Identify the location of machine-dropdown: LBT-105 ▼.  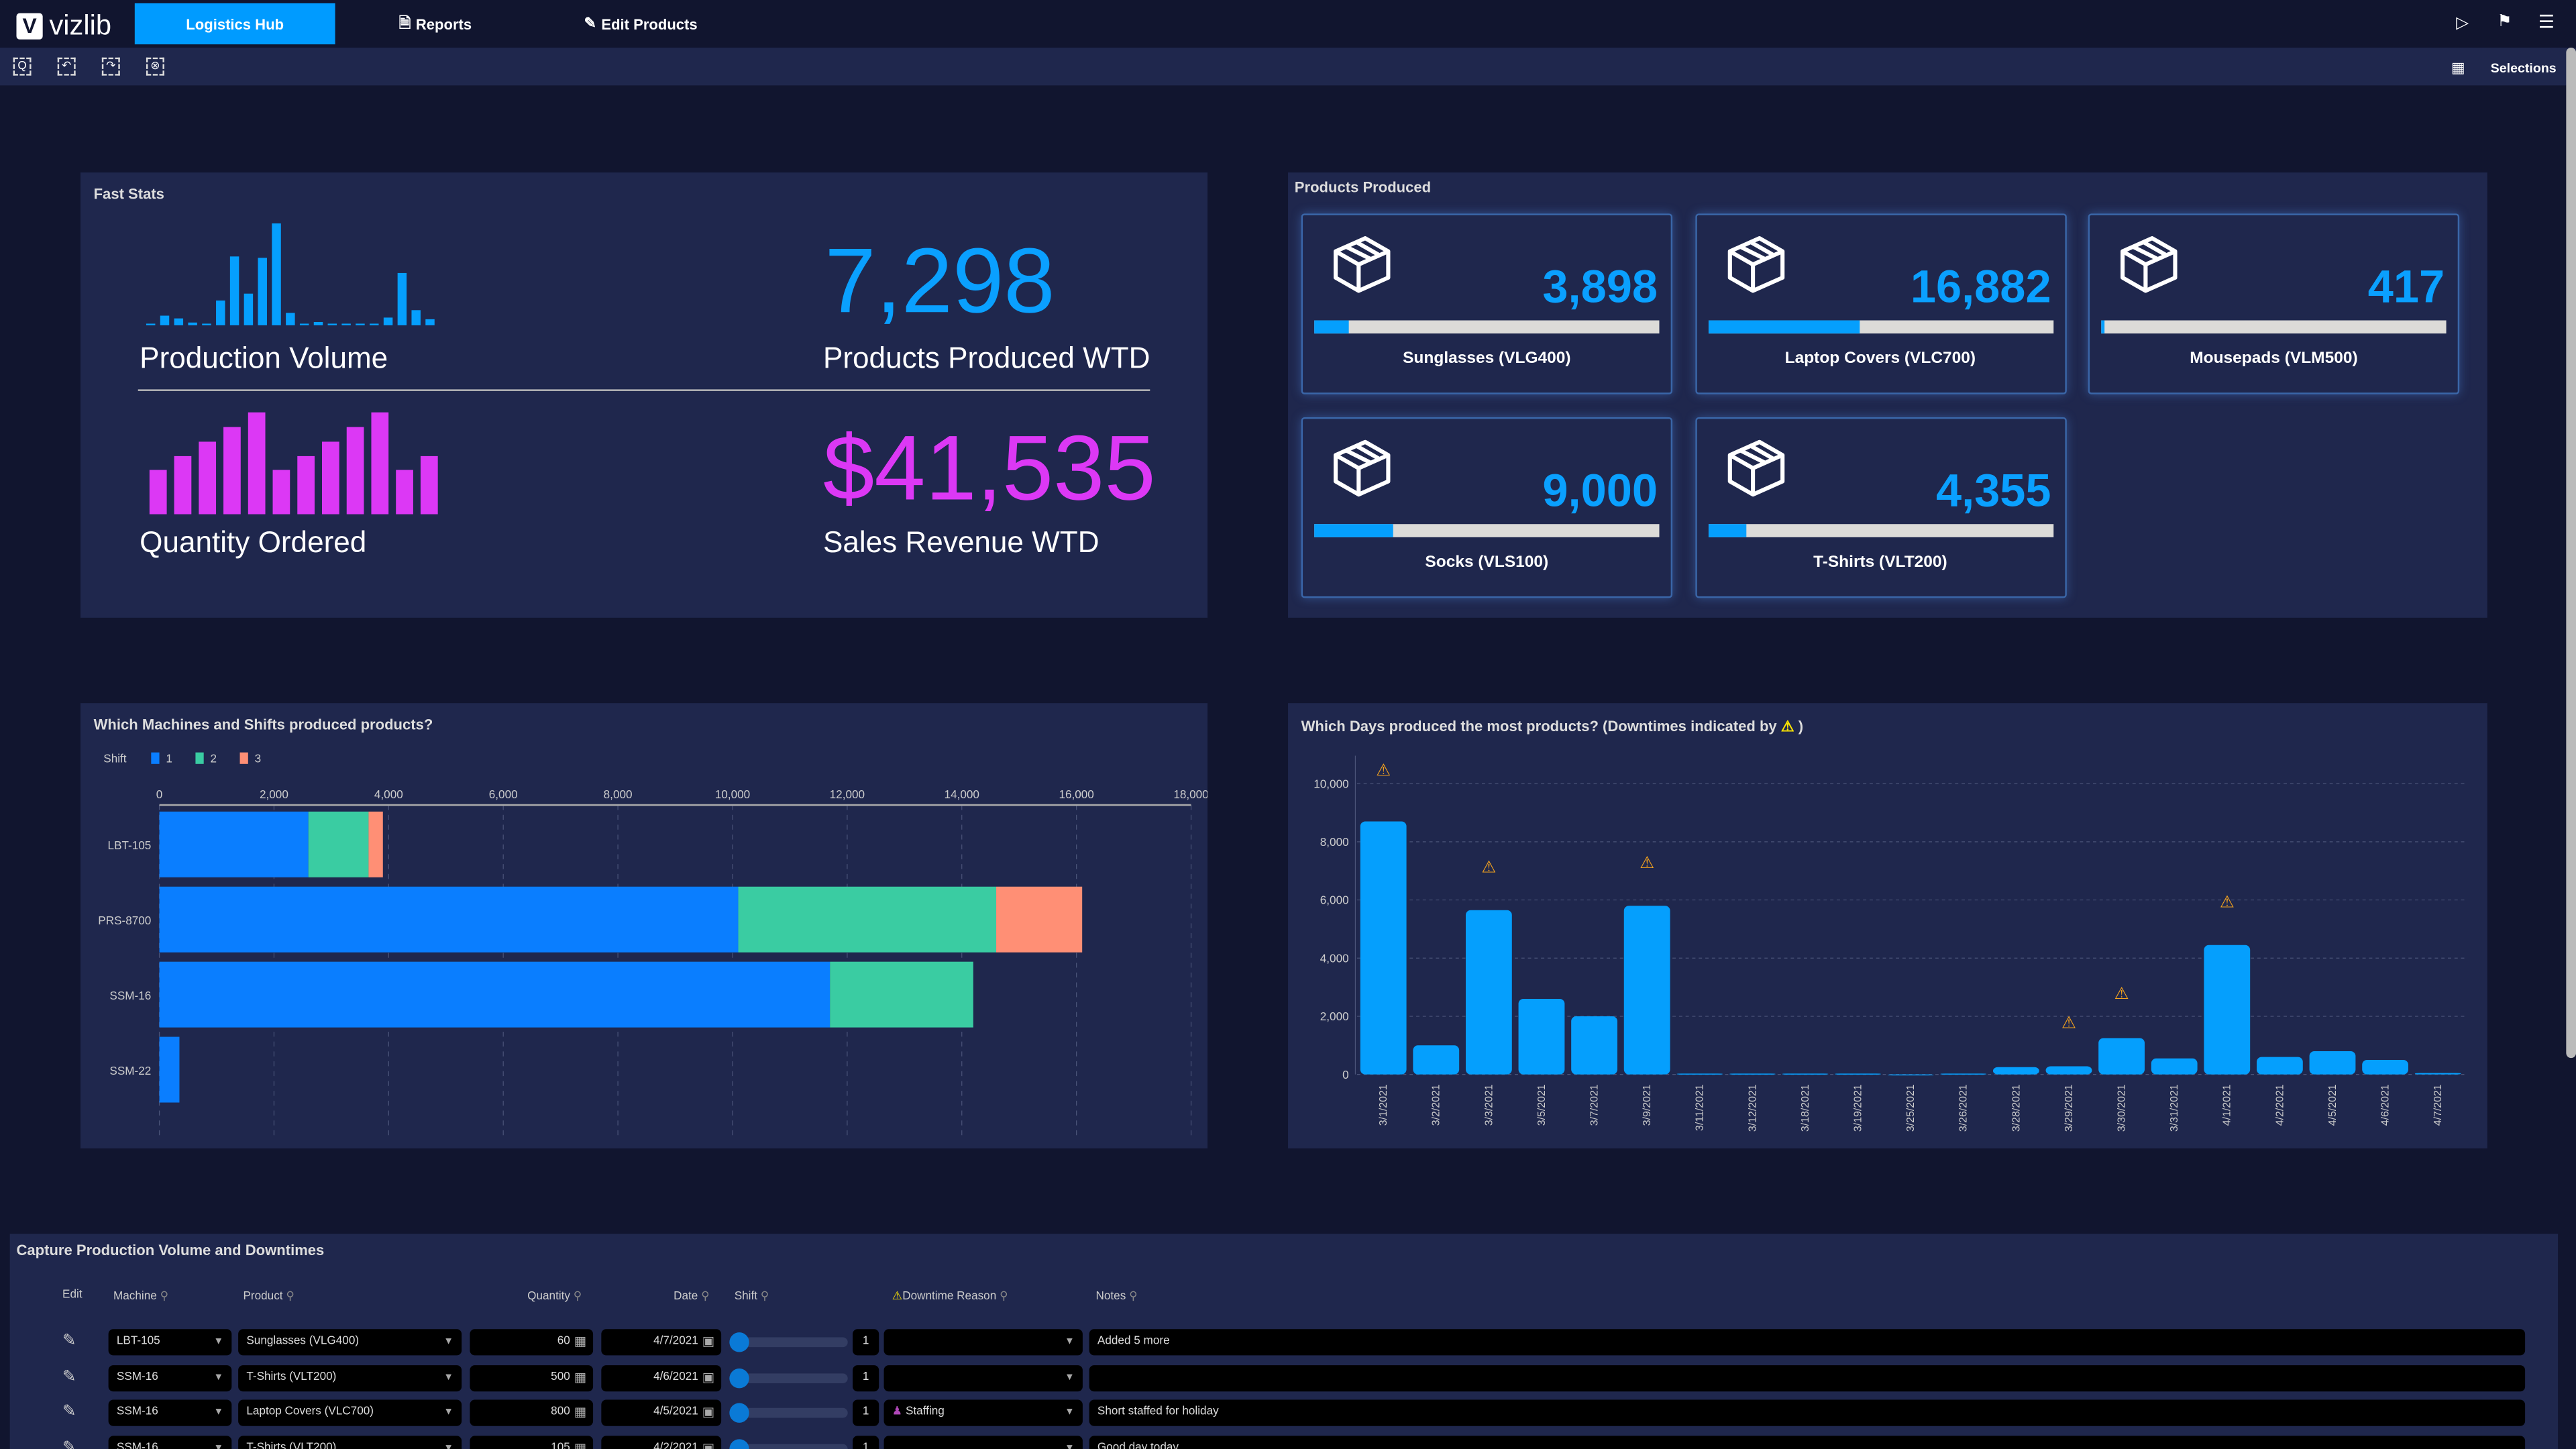
(170, 1342).